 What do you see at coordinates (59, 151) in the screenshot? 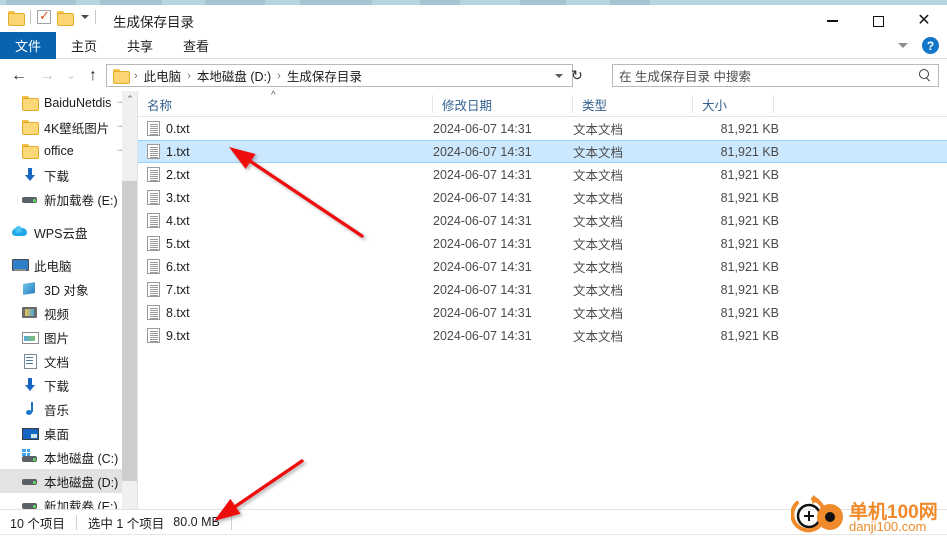
I see `sidebar-item-label: office` at bounding box center [59, 151].